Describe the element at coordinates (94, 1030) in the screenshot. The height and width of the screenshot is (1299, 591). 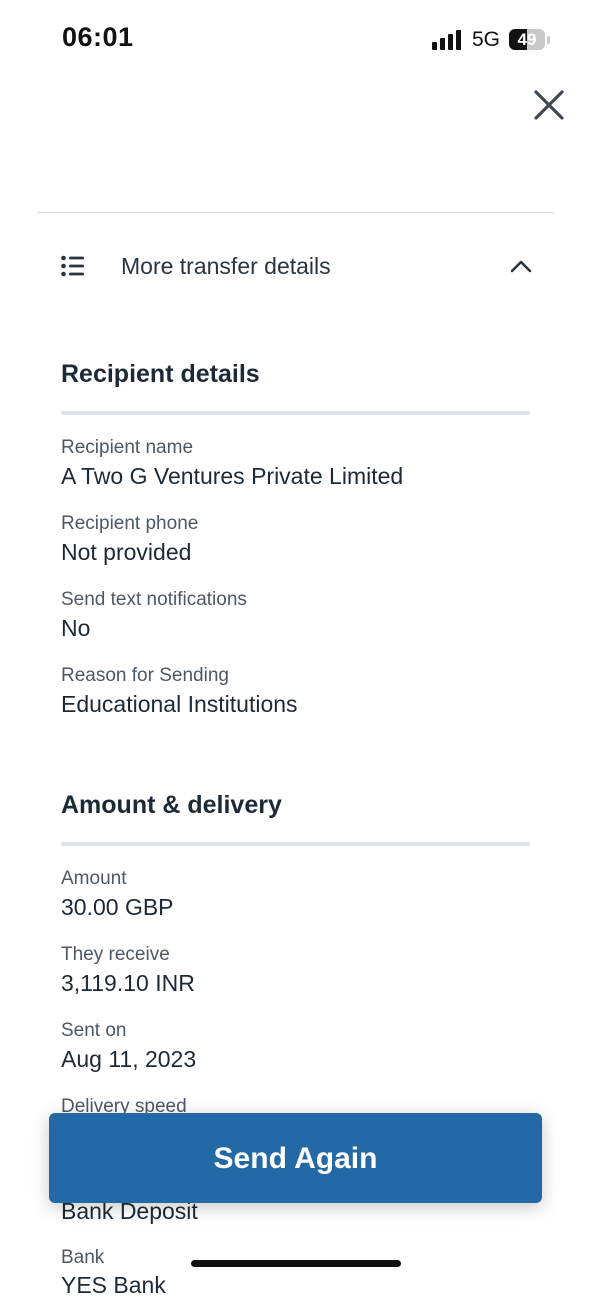
I see `sent-on-label: Sent on` at that location.